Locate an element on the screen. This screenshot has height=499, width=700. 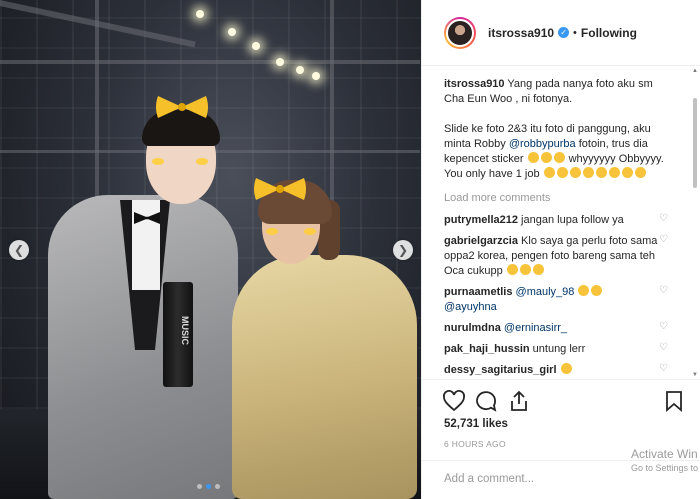
windows-activation-watermark: Activate Win Go to Settings to is located at coordinates (664, 460).